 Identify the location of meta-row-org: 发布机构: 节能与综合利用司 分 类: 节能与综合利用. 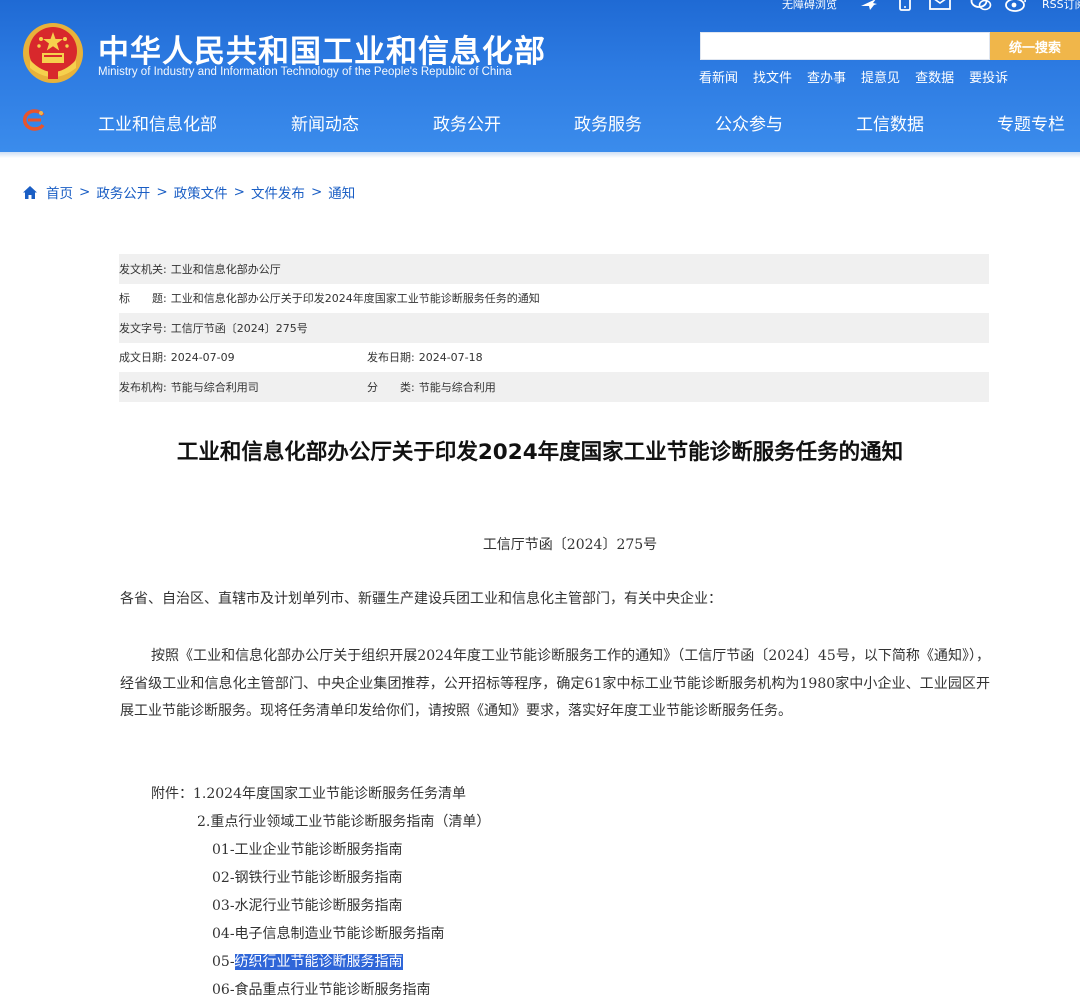
(554, 387).